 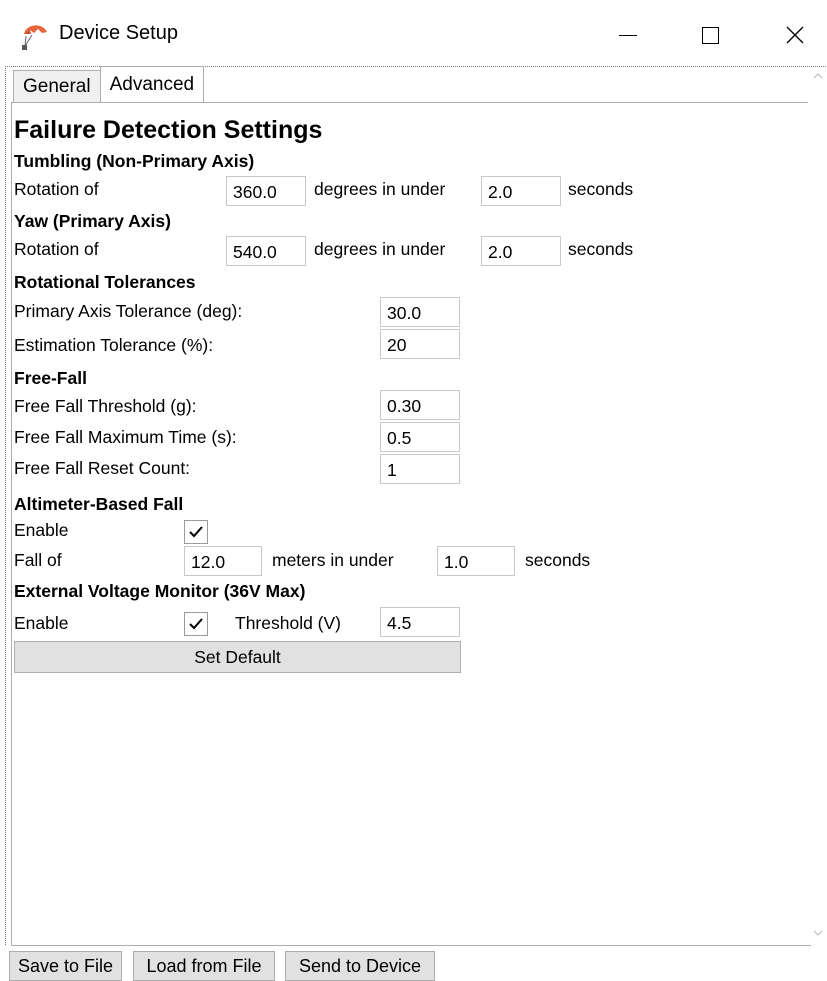 What do you see at coordinates (288, 623) in the screenshot?
I see `voltage-threshold-label: Threshold (V)` at bounding box center [288, 623].